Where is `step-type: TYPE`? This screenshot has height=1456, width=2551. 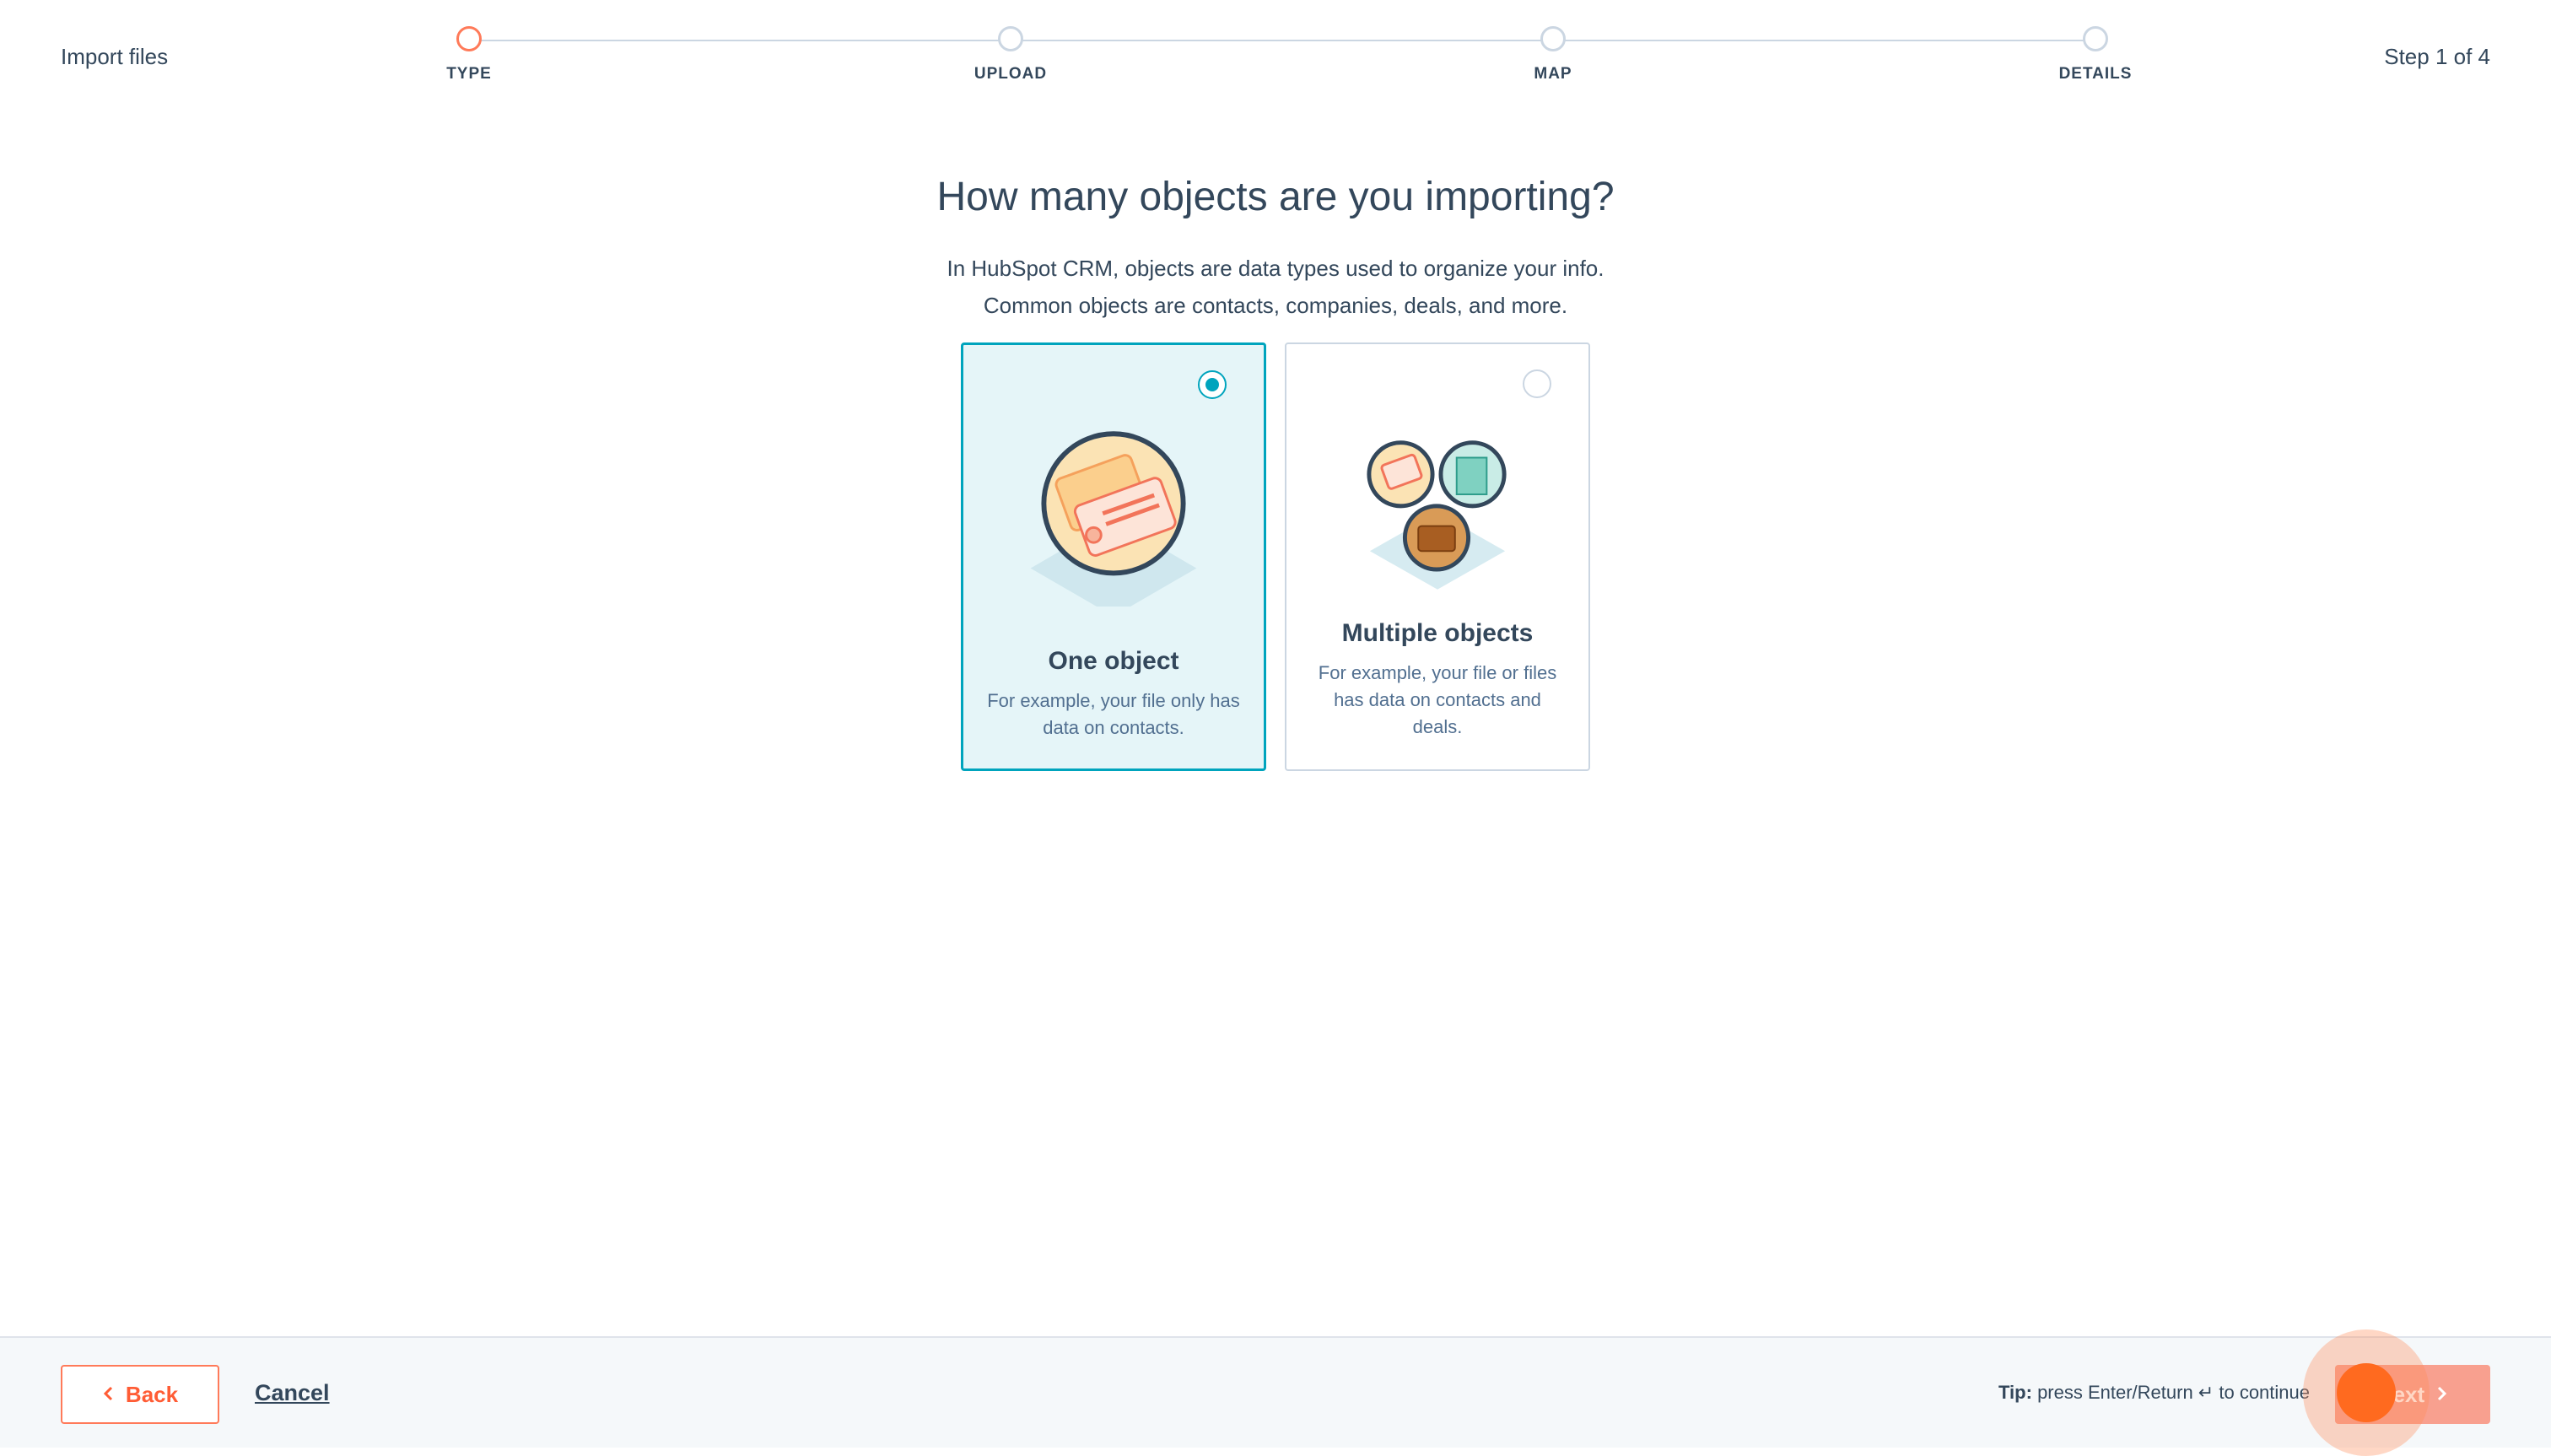 step-type: TYPE is located at coordinates (469, 54).